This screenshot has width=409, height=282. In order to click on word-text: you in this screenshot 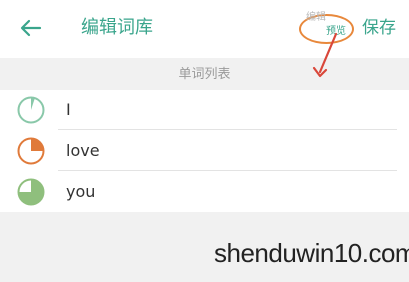, I will do `click(81, 191)`.